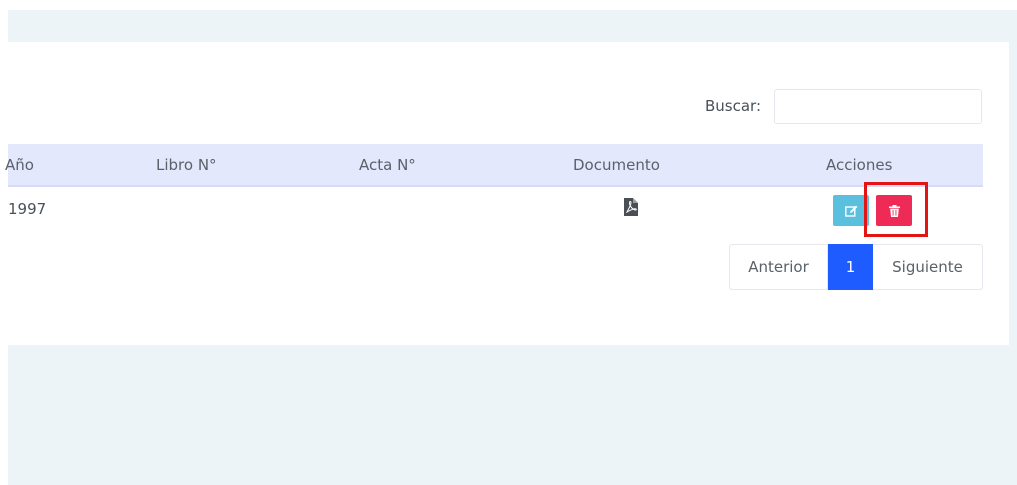 This screenshot has height=485, width=1017. I want to click on pagination-previous: Anterior, so click(778, 267).